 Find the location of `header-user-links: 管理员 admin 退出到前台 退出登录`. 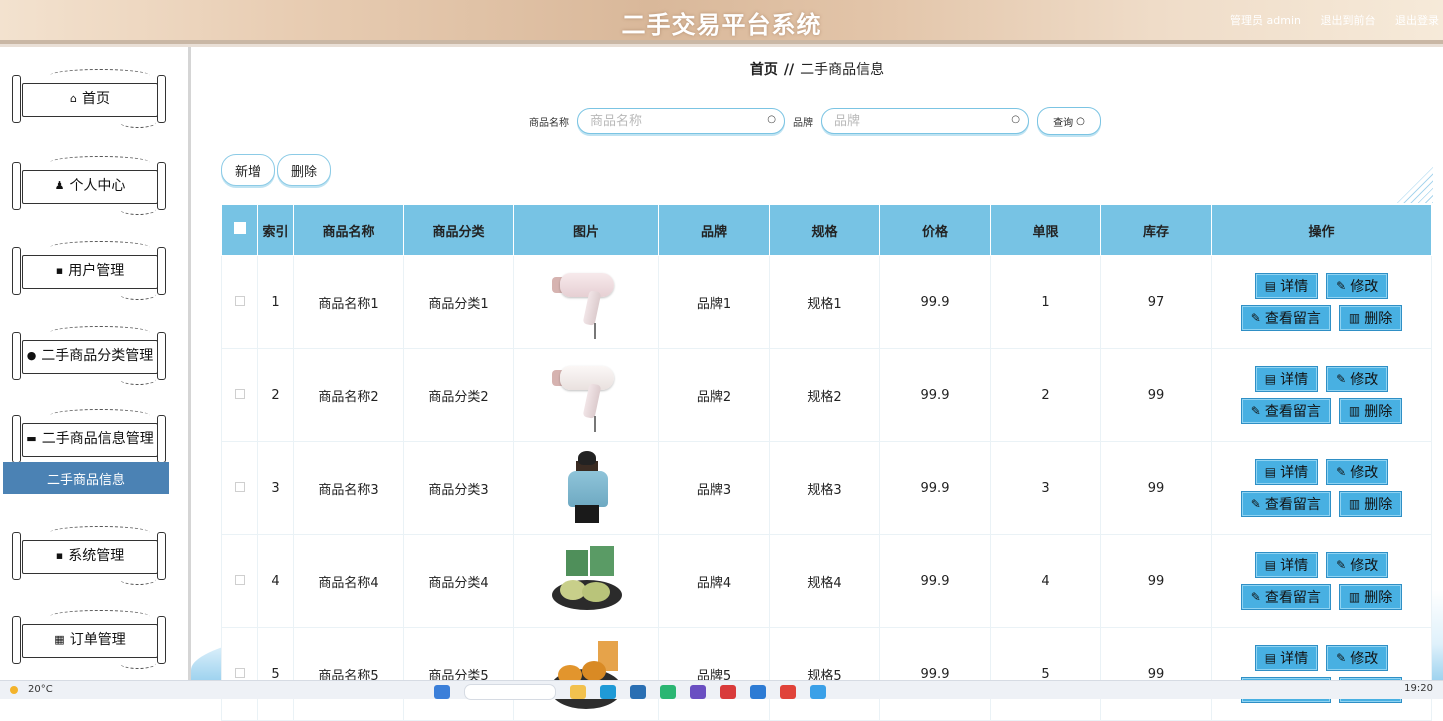

header-user-links: 管理员 admin 退出到前台 退出登录 is located at coordinates (1326, 20).